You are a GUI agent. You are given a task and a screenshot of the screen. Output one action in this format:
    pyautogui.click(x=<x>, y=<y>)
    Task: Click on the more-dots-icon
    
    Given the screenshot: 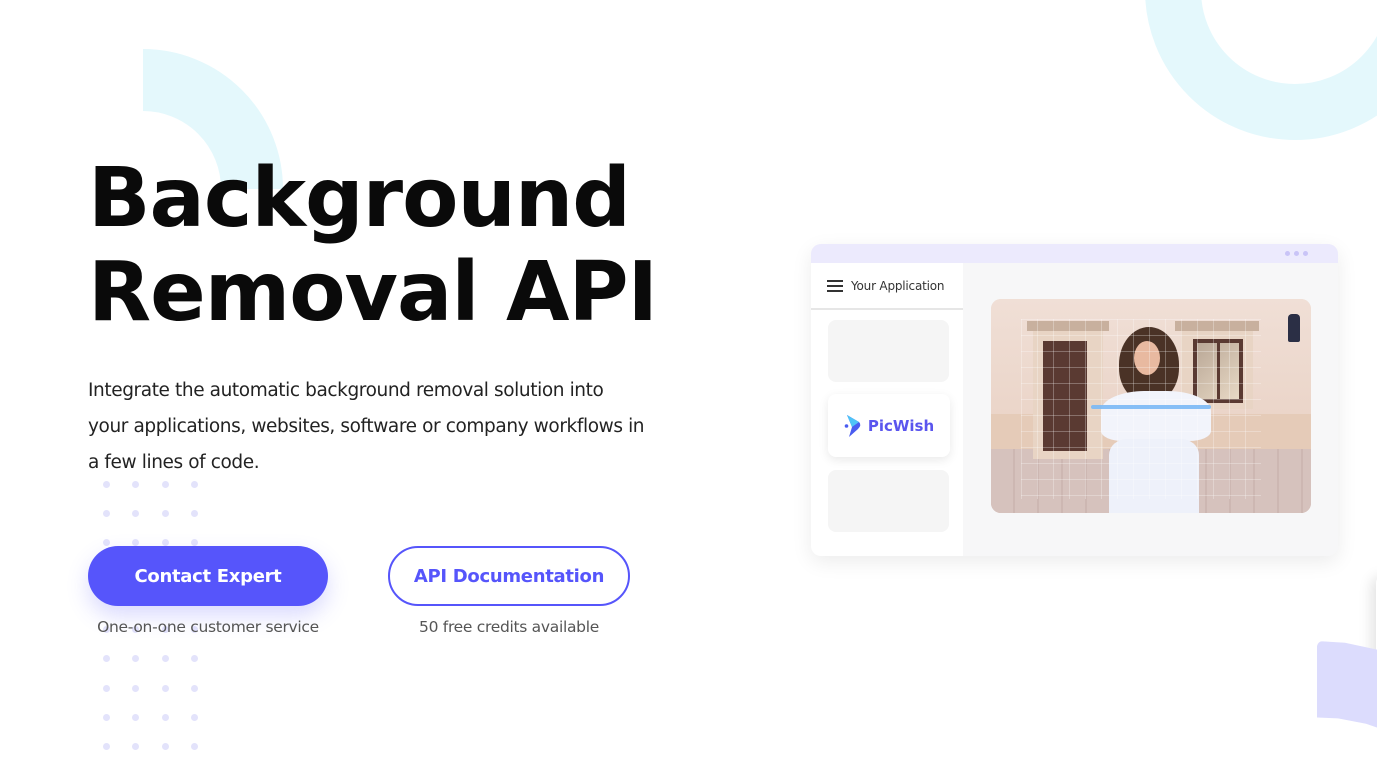 What is the action you would take?
    pyautogui.click(x=1296, y=253)
    